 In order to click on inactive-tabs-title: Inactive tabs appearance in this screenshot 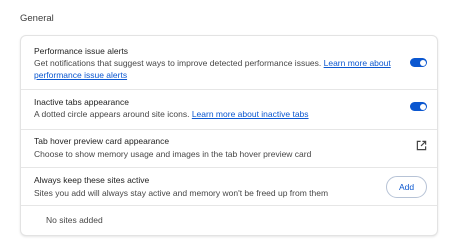, I will do `click(81, 102)`.